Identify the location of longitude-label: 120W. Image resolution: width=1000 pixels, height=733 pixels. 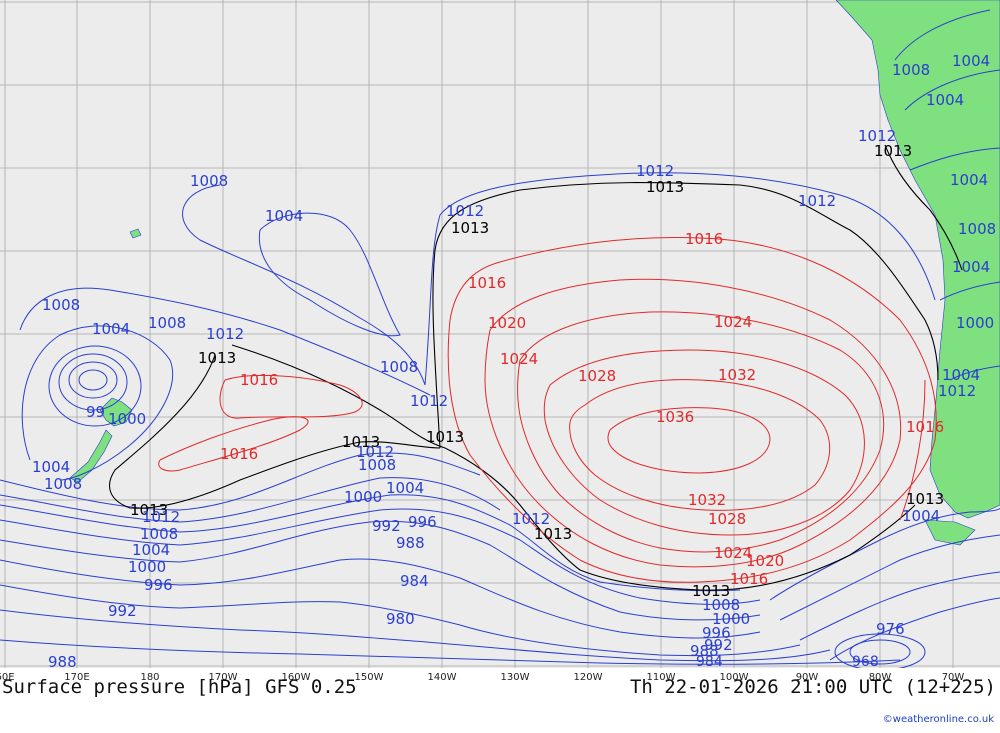
(588, 677).